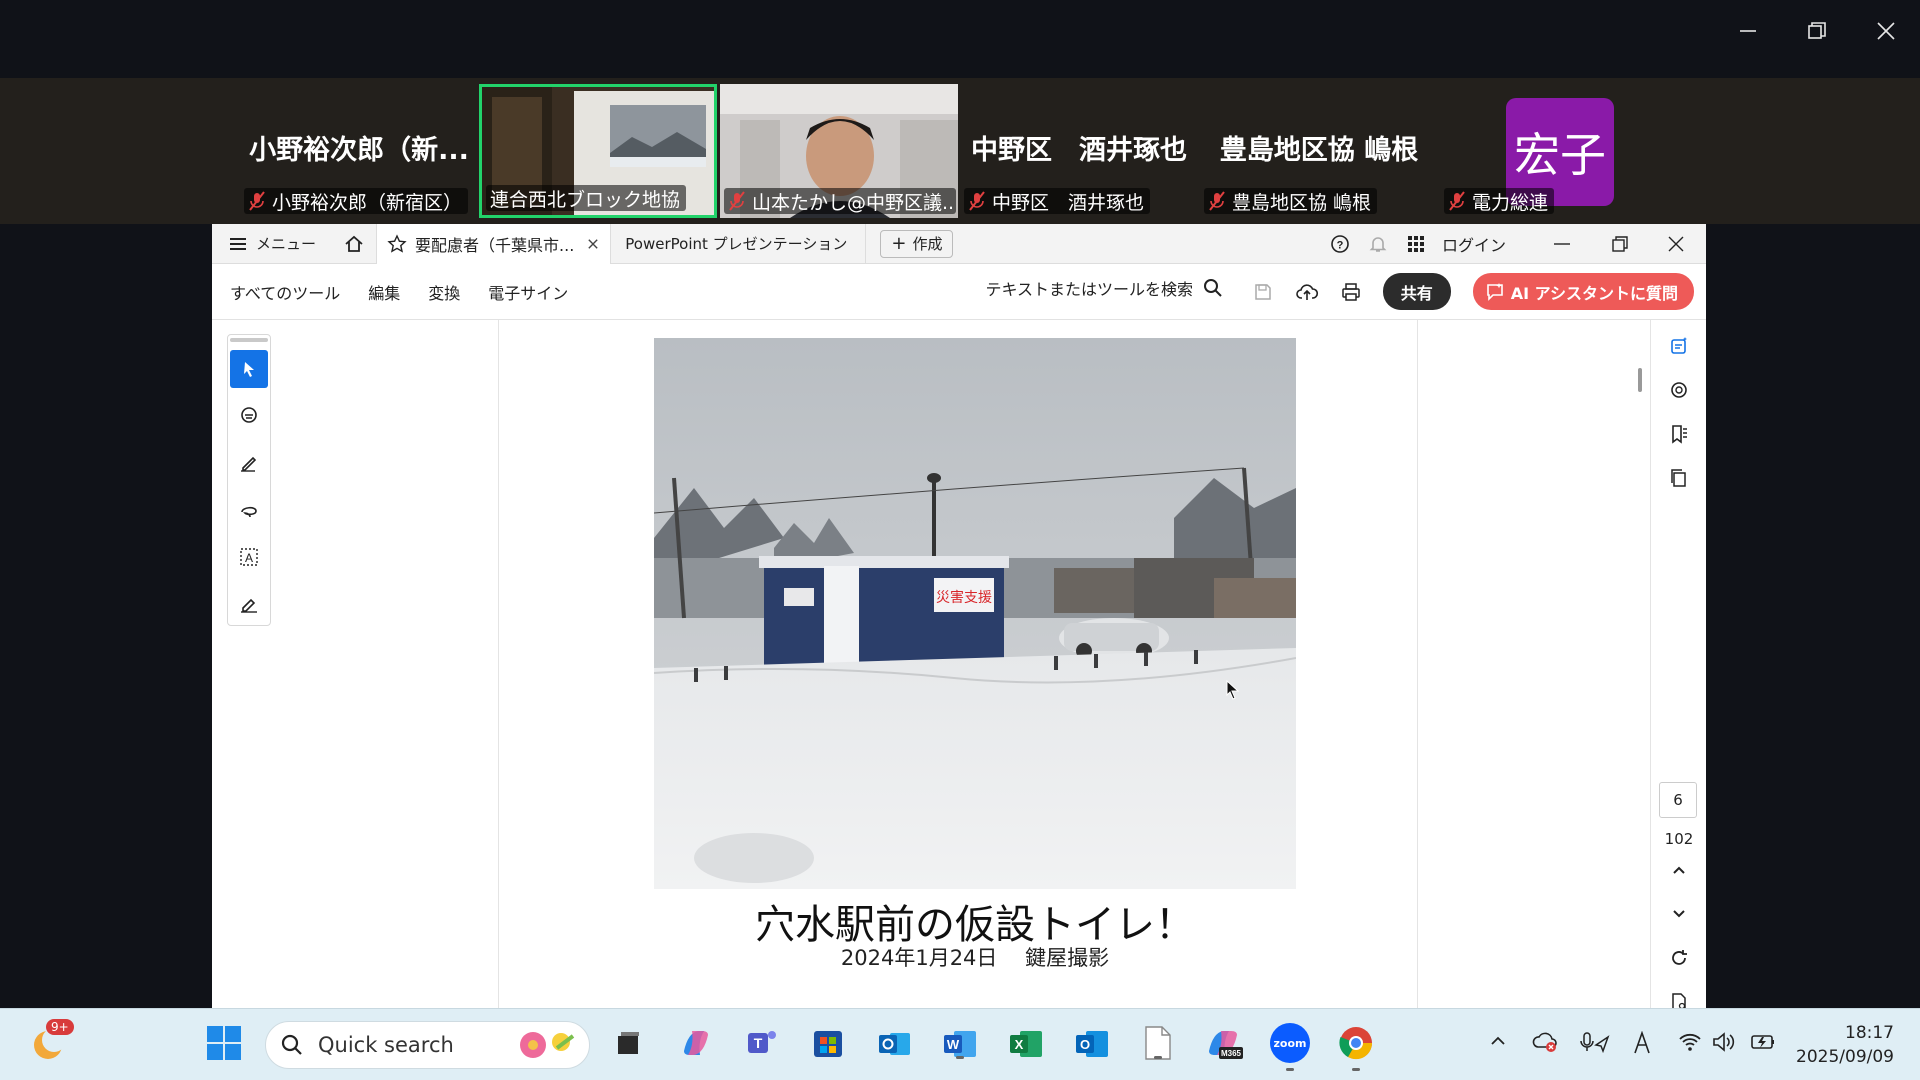 Image resolution: width=1920 pixels, height=1080 pixels. What do you see at coordinates (1676, 244) in the screenshot?
I see `window-close-icon` at bounding box center [1676, 244].